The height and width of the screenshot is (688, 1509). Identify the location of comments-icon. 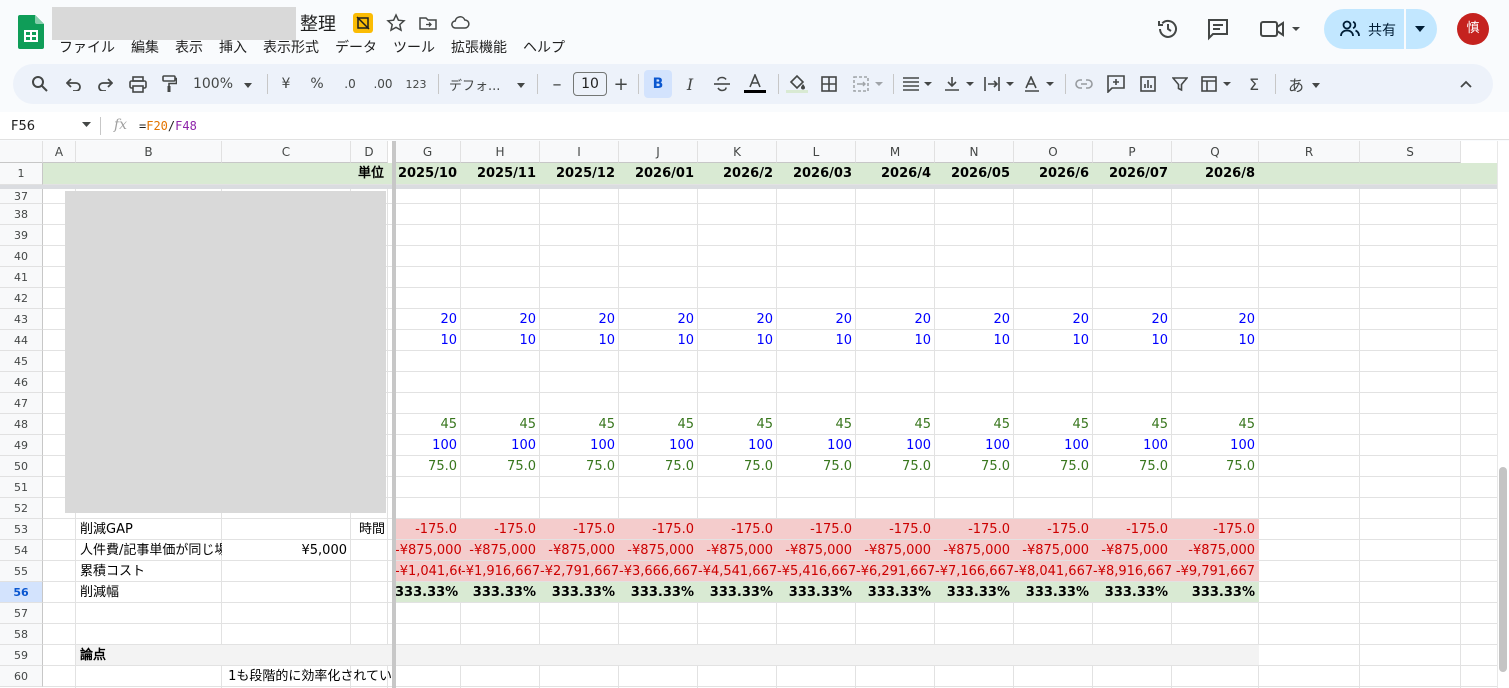
(1218, 29).